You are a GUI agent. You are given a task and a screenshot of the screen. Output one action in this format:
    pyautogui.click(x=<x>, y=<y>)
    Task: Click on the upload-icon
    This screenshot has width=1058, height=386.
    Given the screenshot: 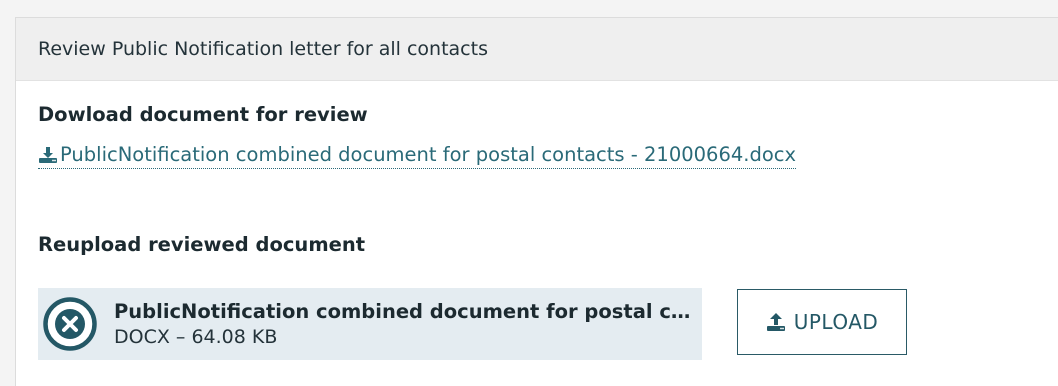 What is the action you would take?
    pyautogui.click(x=775, y=322)
    